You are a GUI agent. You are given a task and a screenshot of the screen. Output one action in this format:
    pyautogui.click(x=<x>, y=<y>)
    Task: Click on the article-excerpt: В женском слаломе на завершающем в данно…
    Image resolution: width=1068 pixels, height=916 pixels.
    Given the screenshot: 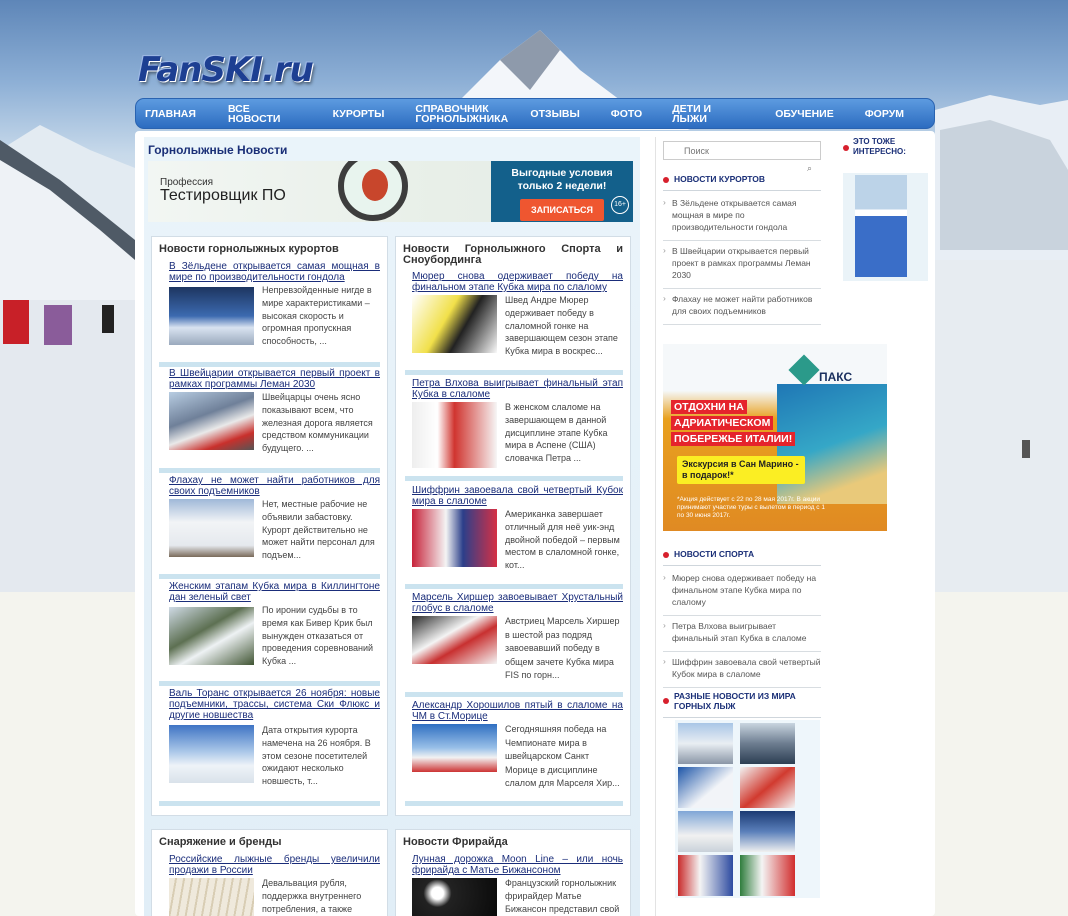 What is the action you would take?
    pyautogui.click(x=556, y=433)
    